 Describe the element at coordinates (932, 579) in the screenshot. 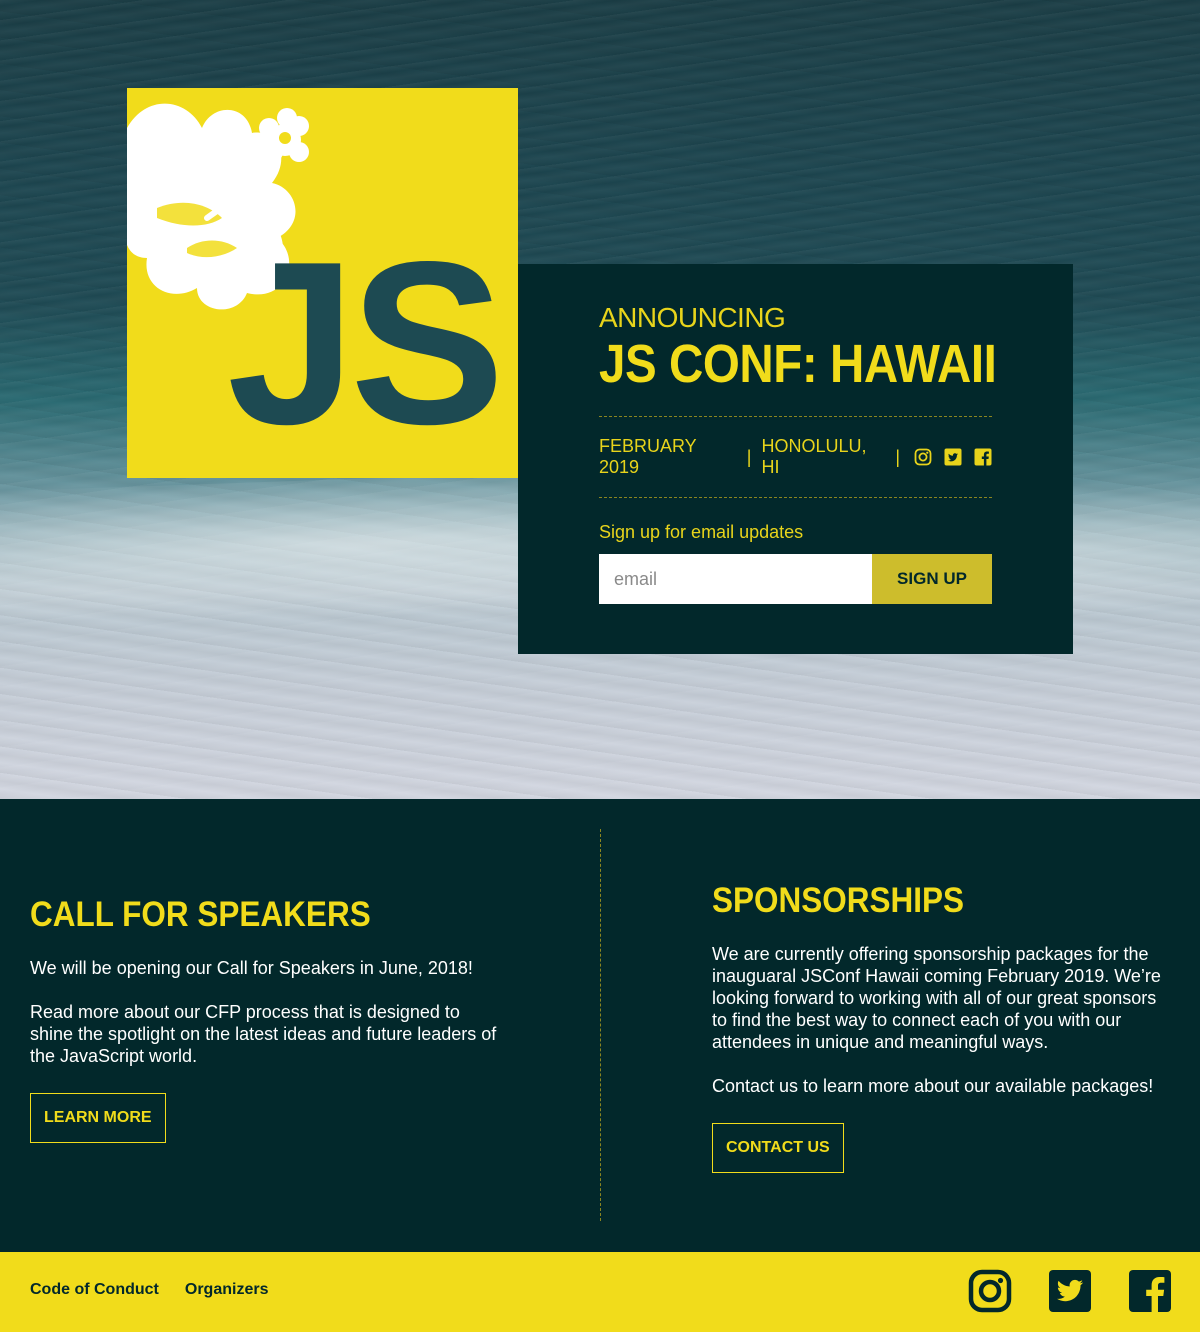

I see `sign-up-button: SIGN UP` at that location.